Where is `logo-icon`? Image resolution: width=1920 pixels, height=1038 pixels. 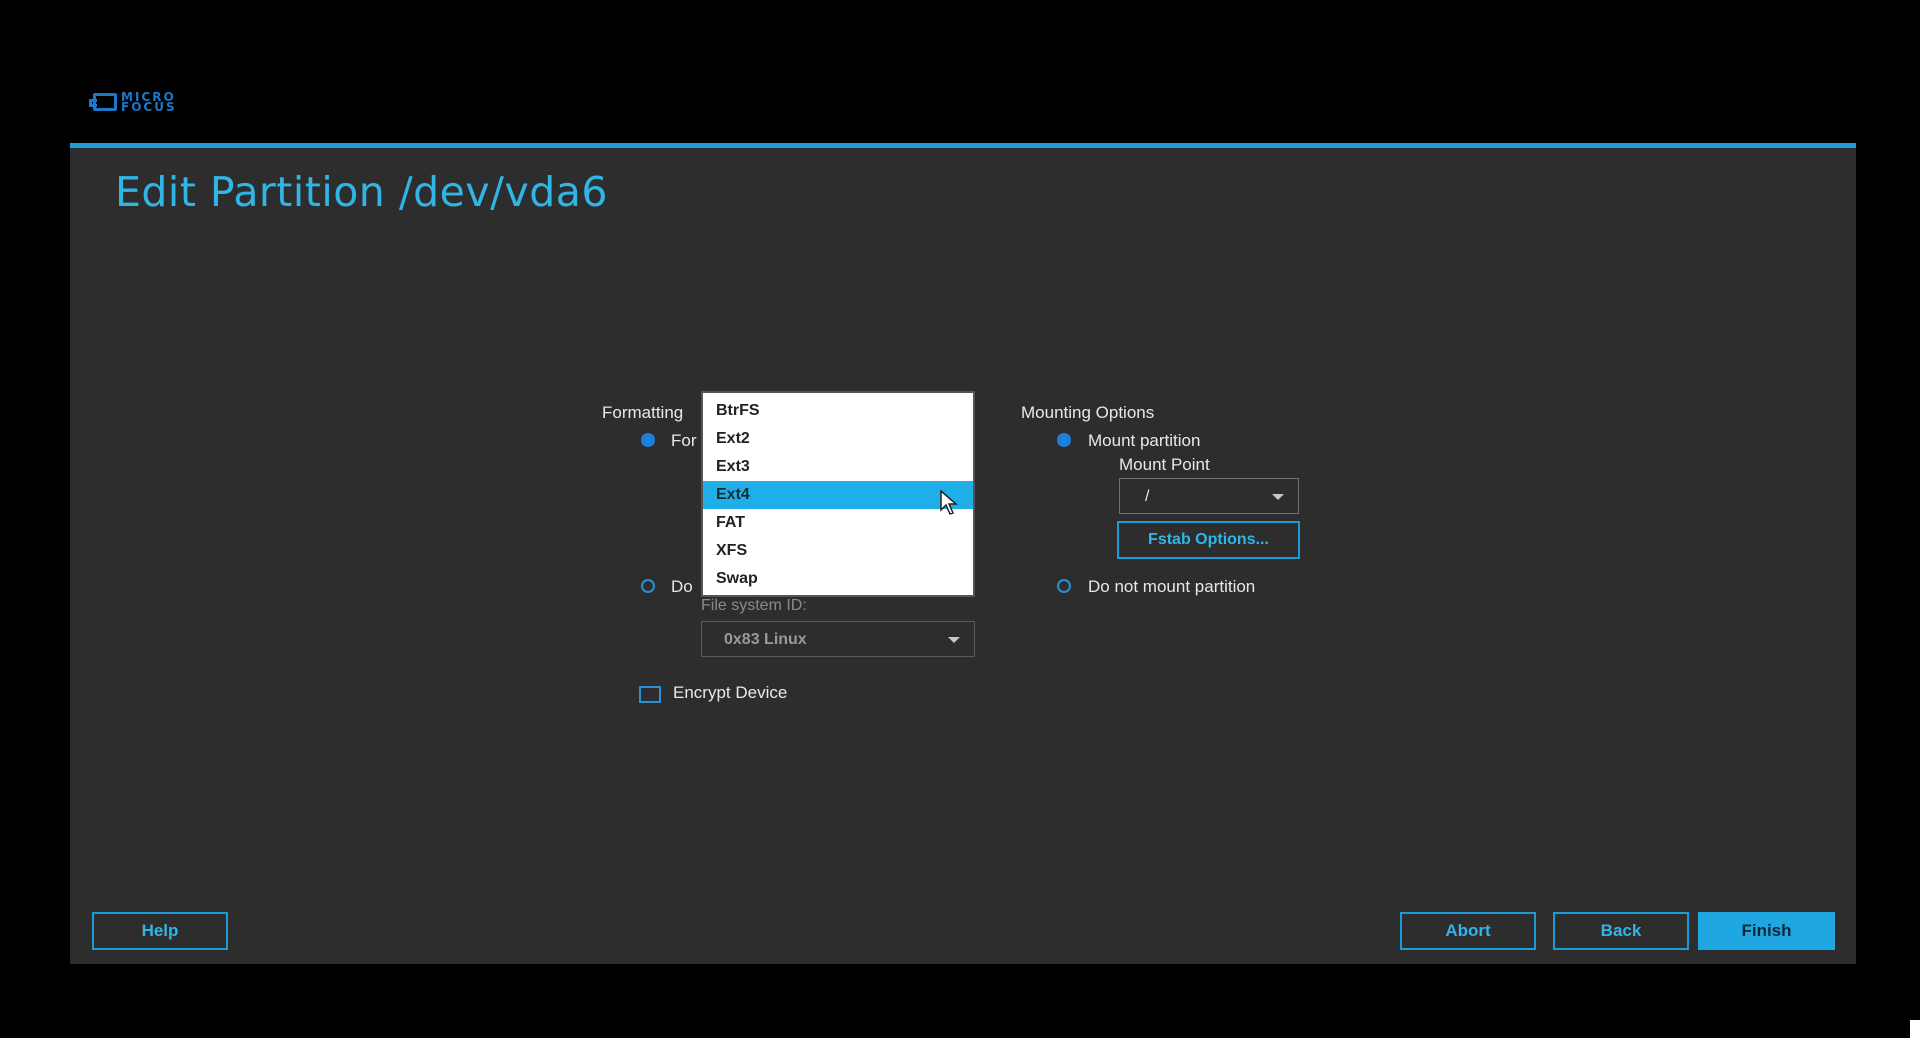 logo-icon is located at coordinates (103, 102).